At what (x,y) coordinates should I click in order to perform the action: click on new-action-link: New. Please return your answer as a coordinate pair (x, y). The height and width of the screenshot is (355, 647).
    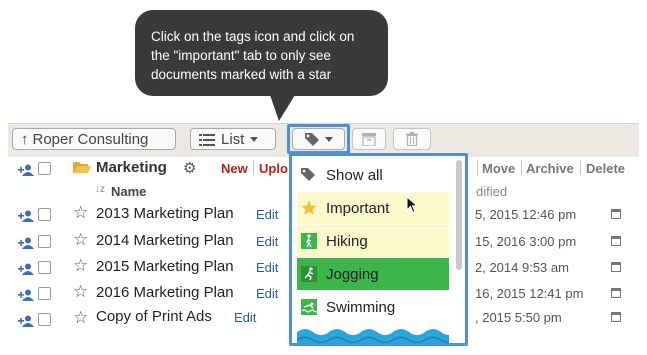
    Looking at the image, I should click on (234, 168).